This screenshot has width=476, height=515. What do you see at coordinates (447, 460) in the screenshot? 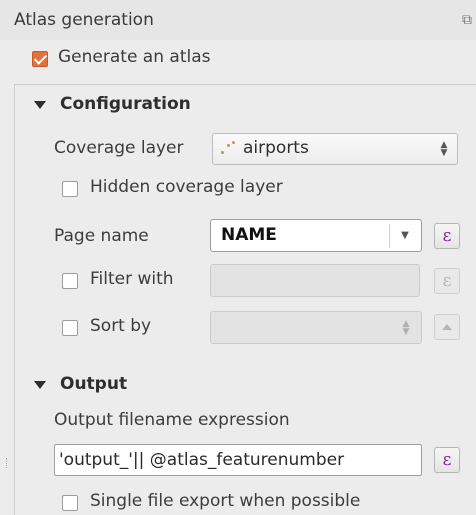
I see `output-filename-expression-button: ε` at bounding box center [447, 460].